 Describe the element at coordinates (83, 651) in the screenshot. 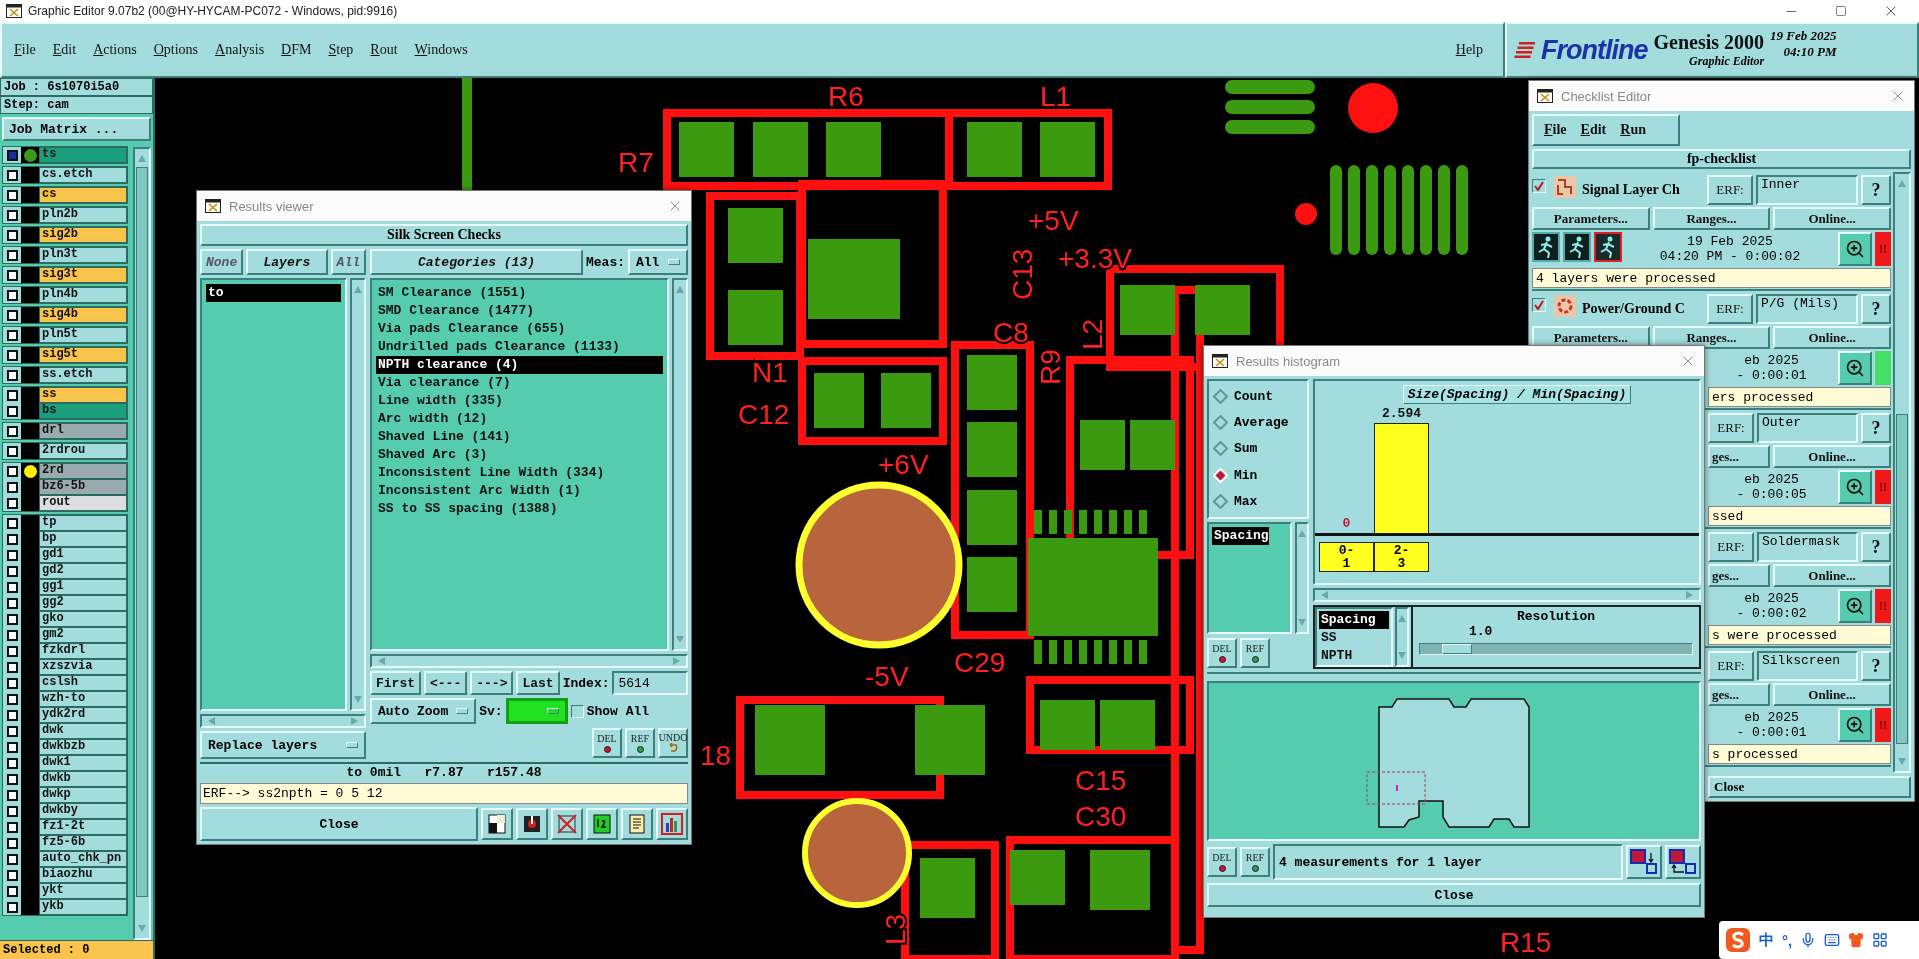

I see `layer-name: fzkdrl` at that location.